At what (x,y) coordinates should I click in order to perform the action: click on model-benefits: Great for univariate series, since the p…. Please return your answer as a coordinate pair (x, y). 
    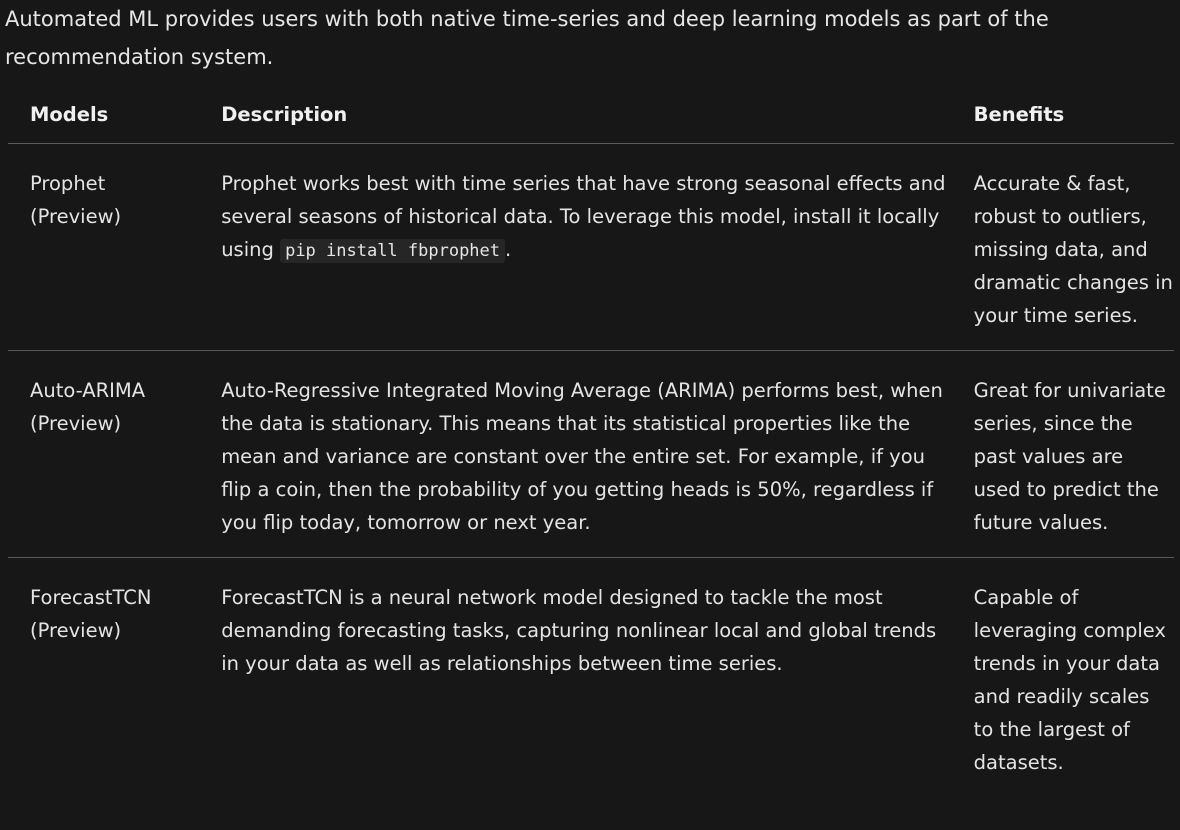
    Looking at the image, I should click on (1062, 454).